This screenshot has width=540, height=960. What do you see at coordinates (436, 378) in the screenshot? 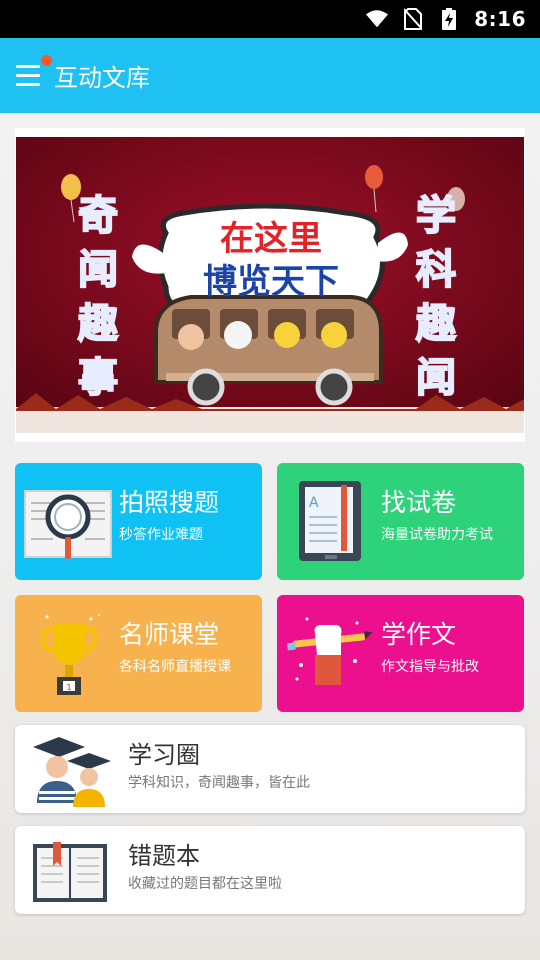
I see `right_text-char: 闻` at bounding box center [436, 378].